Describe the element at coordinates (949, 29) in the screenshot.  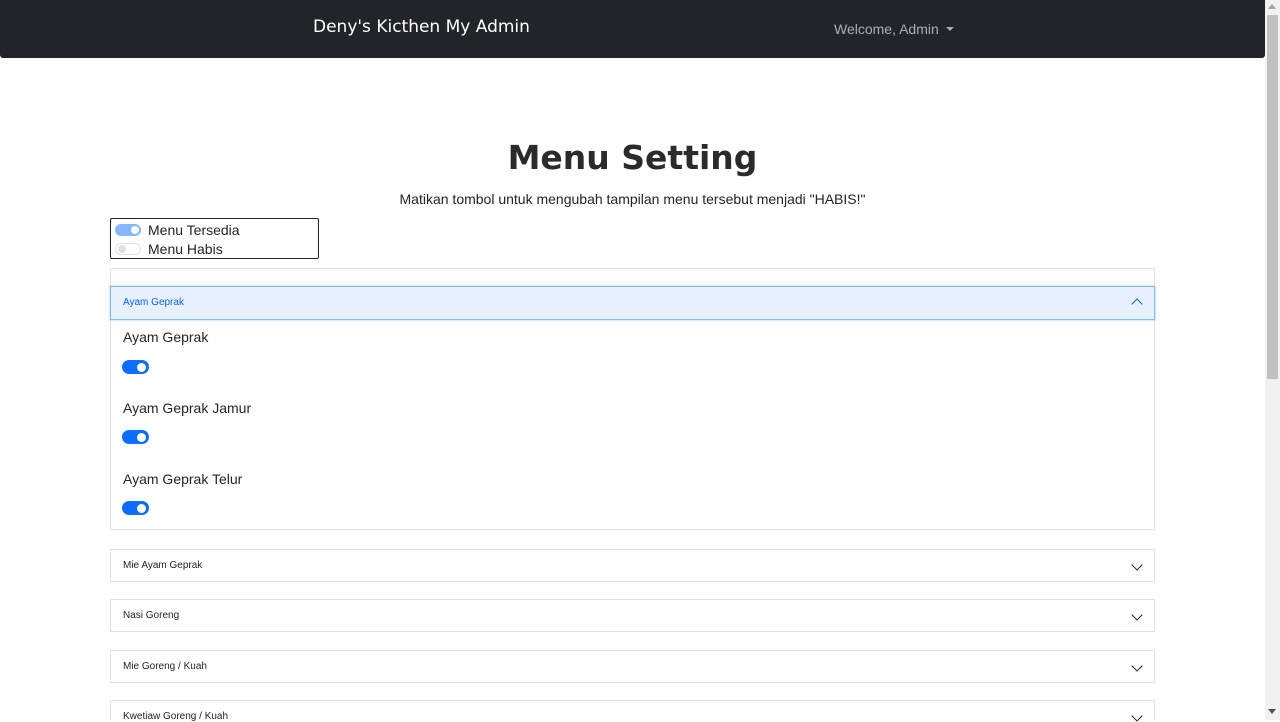
I see `caret-down-icon` at that location.